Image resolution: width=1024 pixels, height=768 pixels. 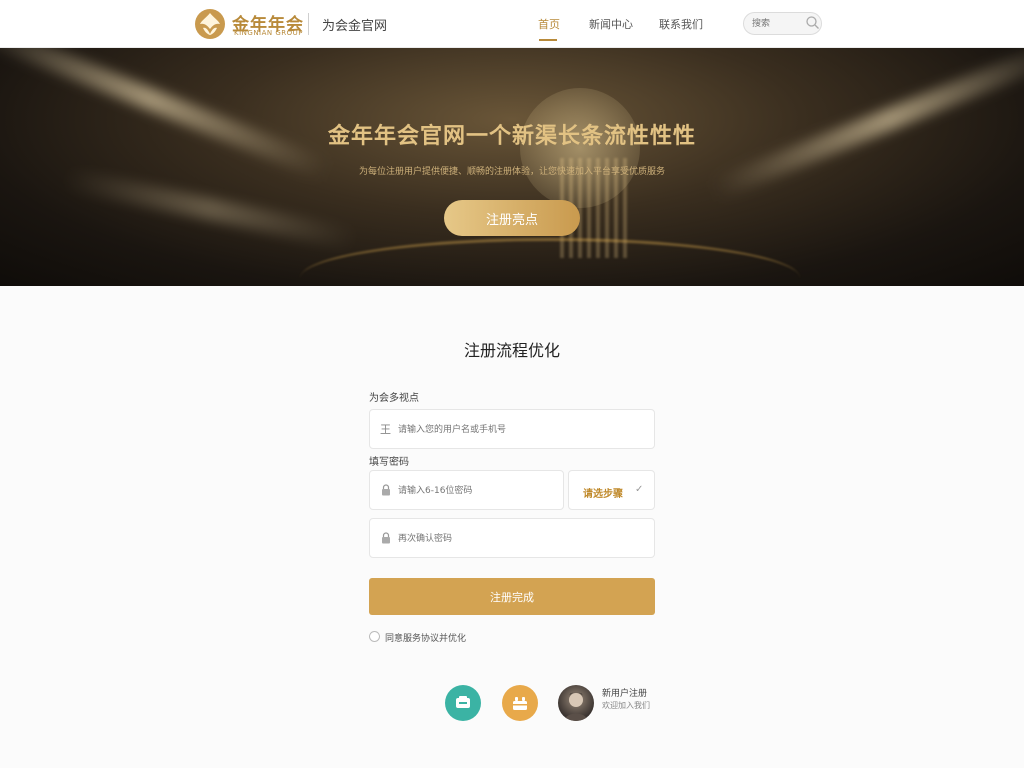 What do you see at coordinates (512, 218) in the screenshot?
I see `hero-cta-button: 注册亮点` at bounding box center [512, 218].